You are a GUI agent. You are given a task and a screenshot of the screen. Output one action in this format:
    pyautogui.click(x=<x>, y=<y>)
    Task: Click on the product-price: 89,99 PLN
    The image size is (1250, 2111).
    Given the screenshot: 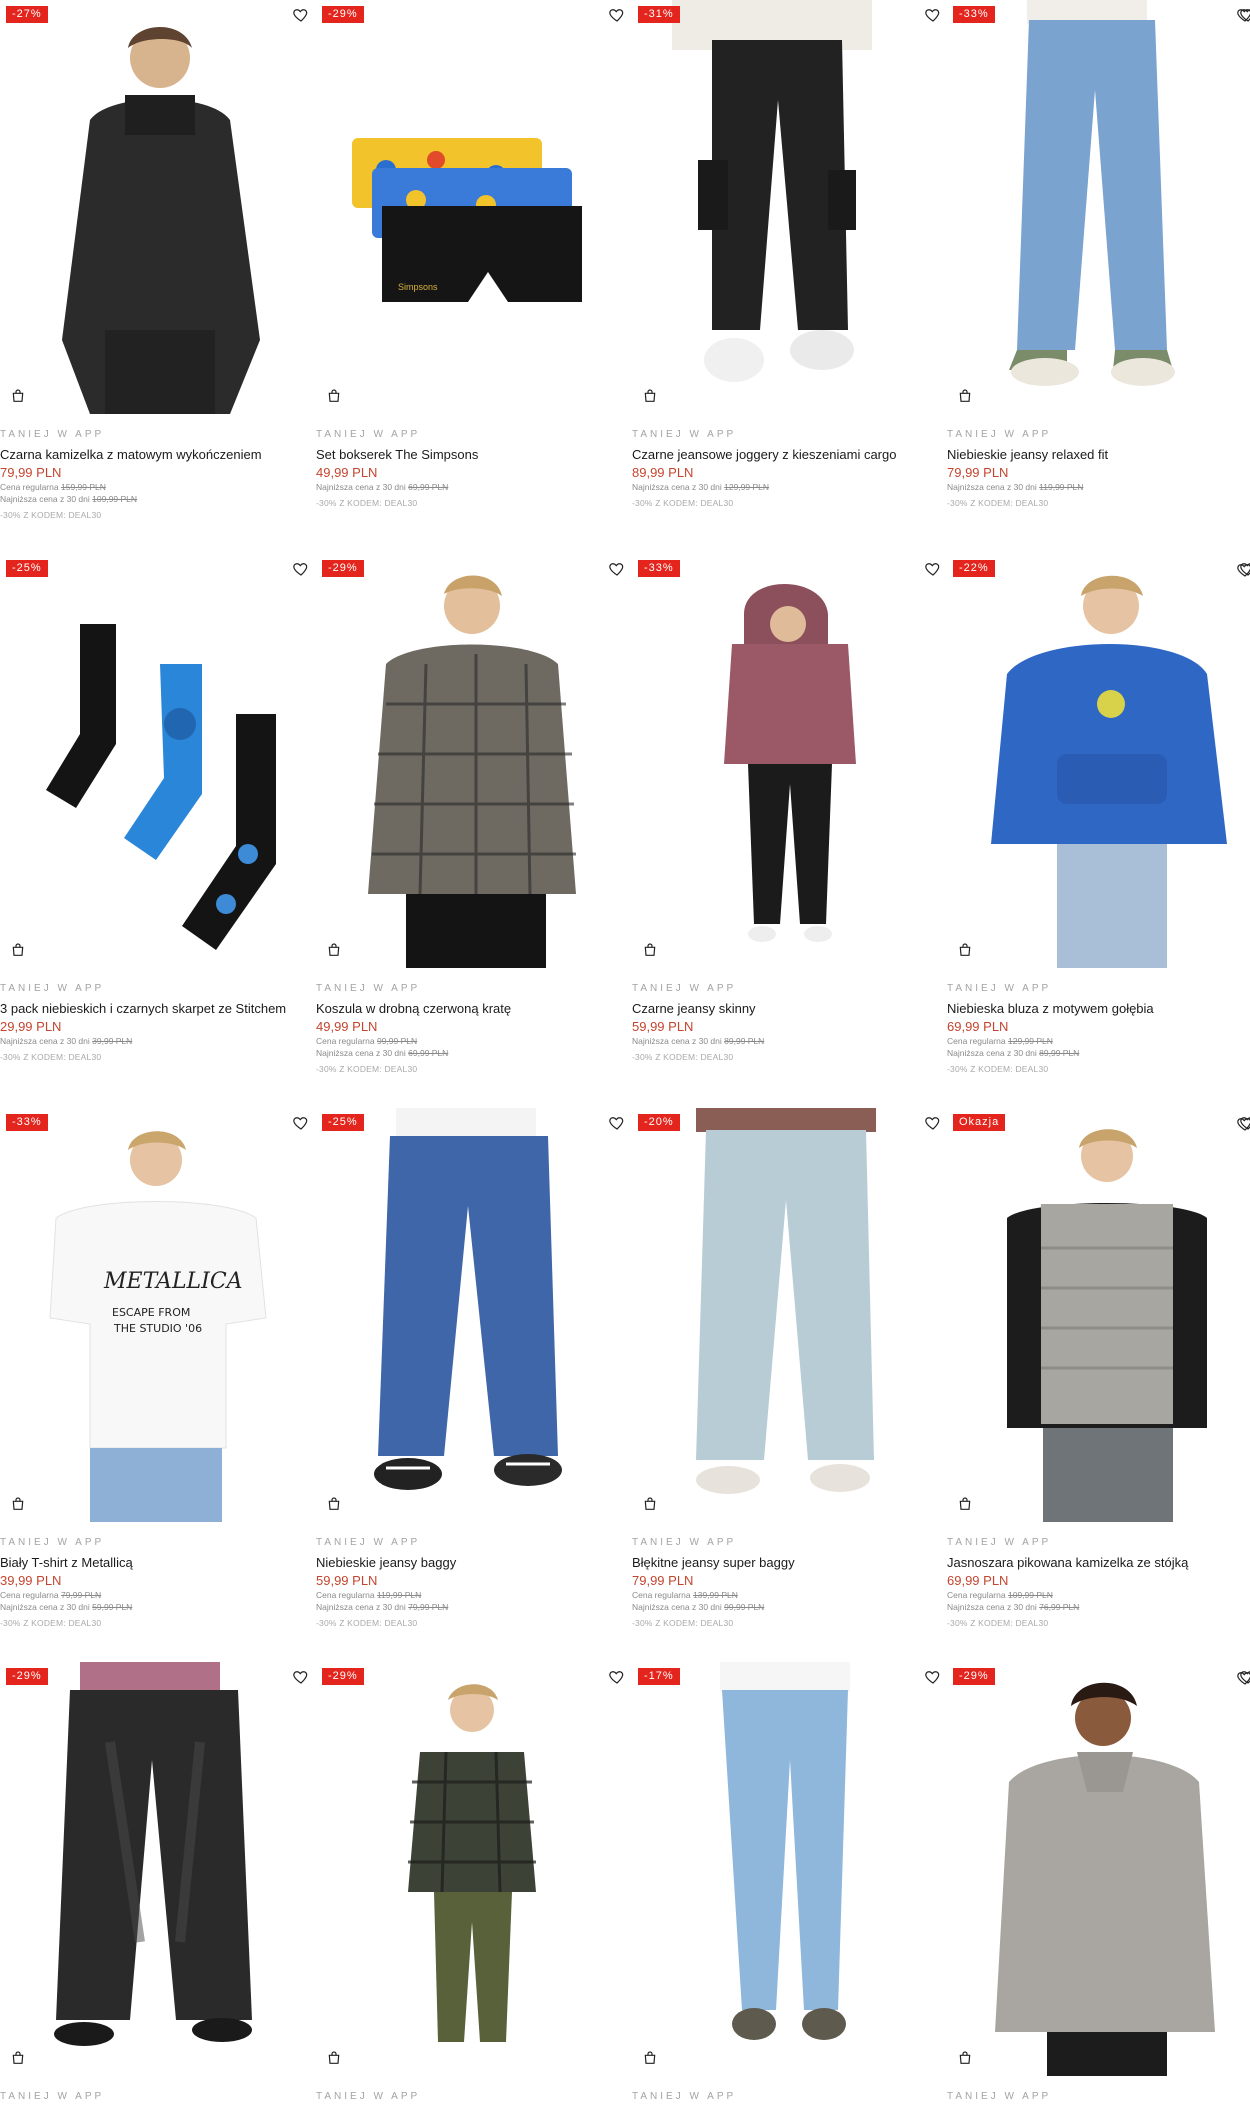 What is the action you would take?
    pyautogui.click(x=663, y=472)
    